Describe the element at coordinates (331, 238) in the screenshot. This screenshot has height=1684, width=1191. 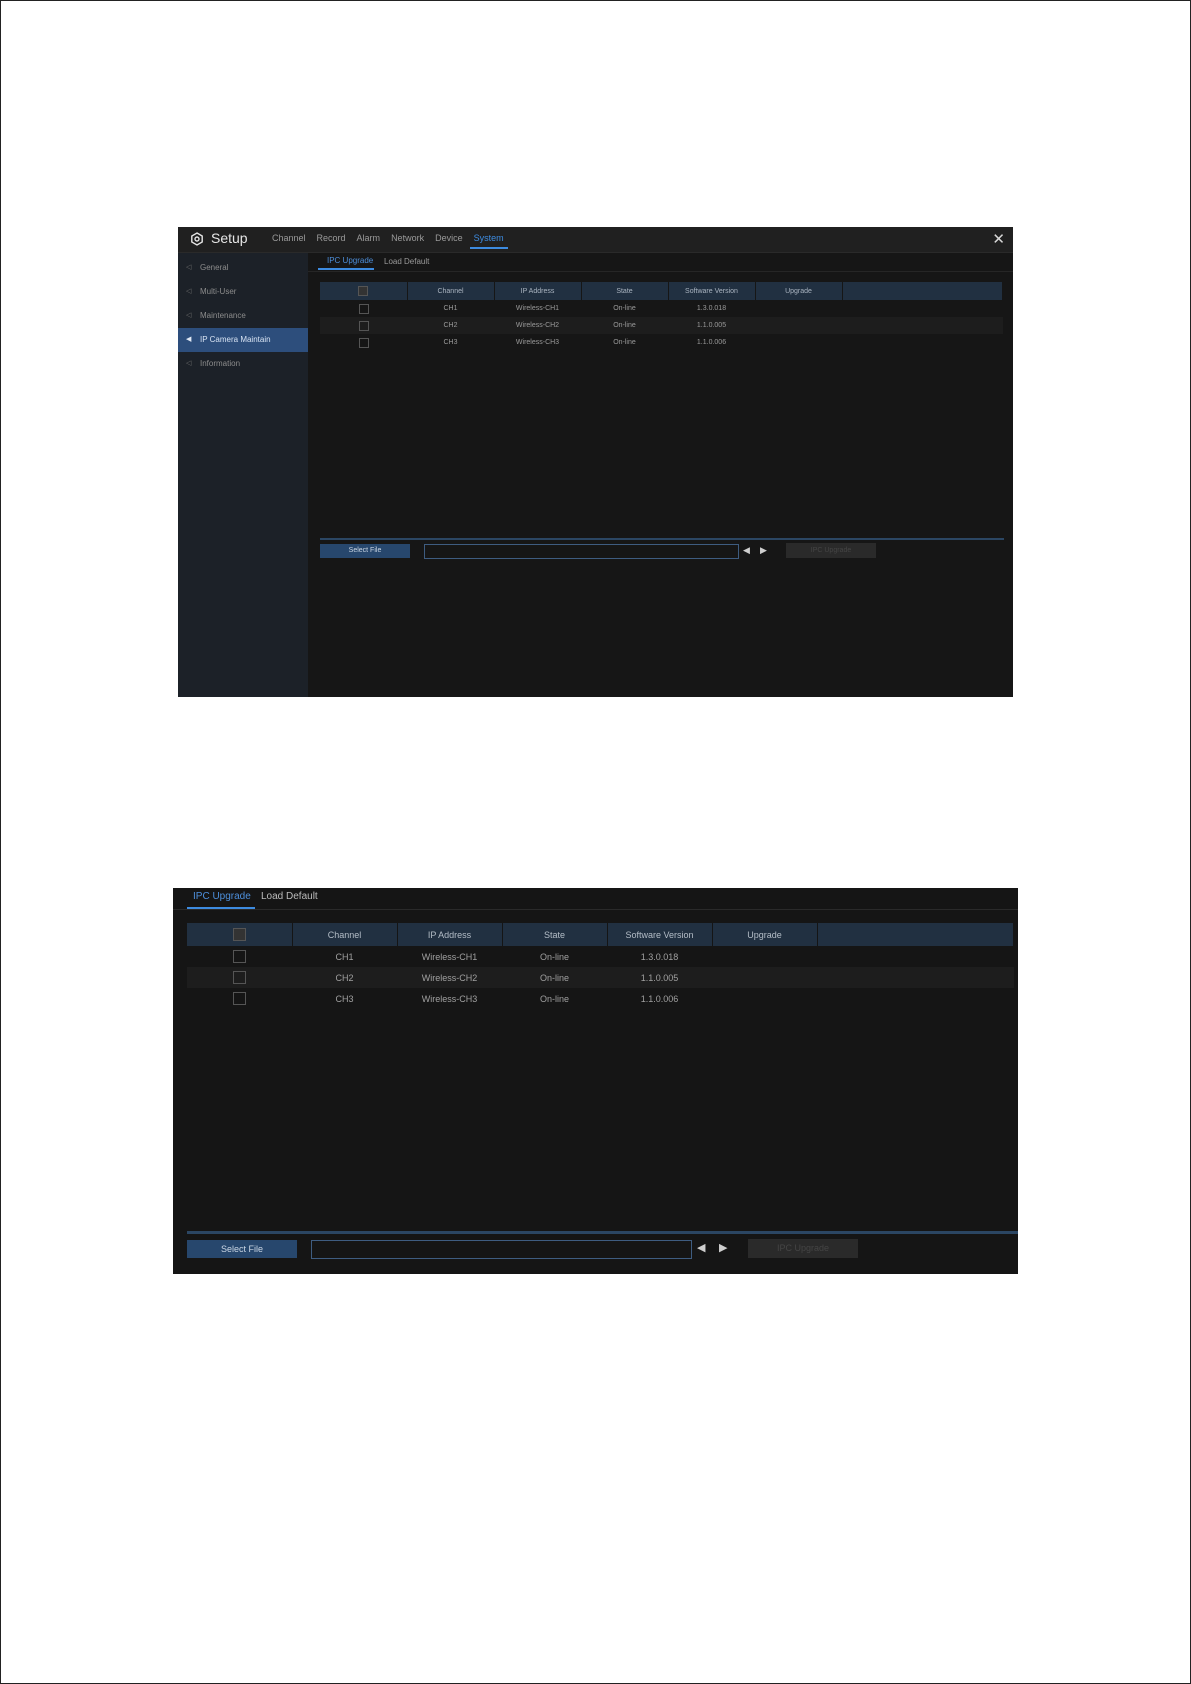
I see `menu-record: Record` at that location.